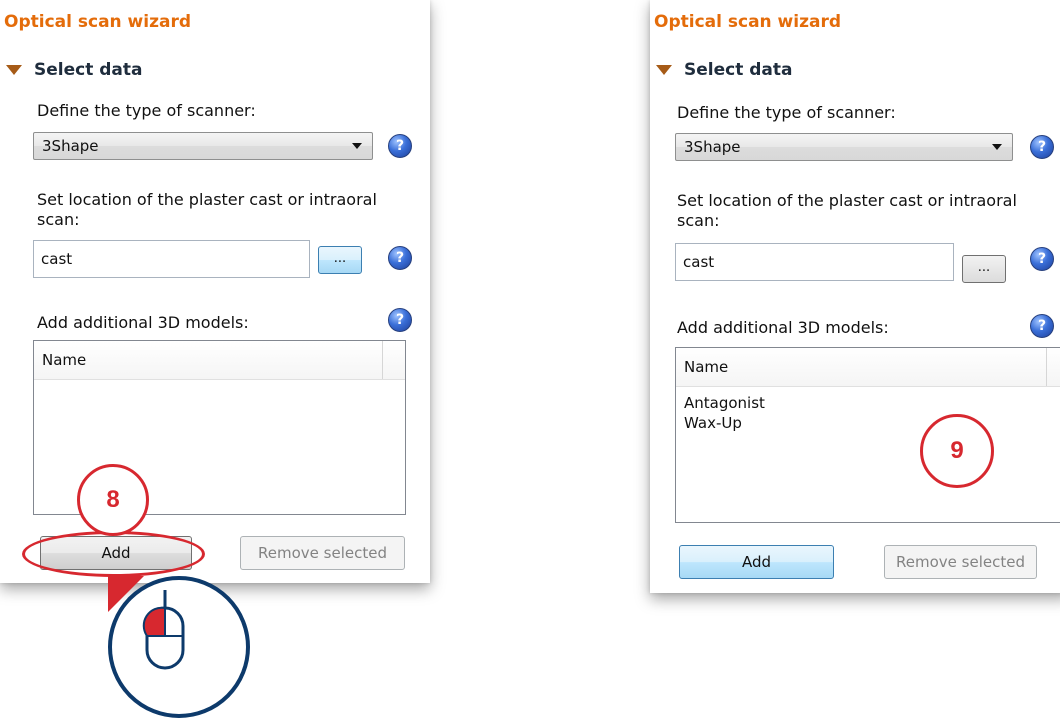 The width and height of the screenshot is (1060, 718). What do you see at coordinates (756, 562) in the screenshot?
I see `add-button: Add` at bounding box center [756, 562].